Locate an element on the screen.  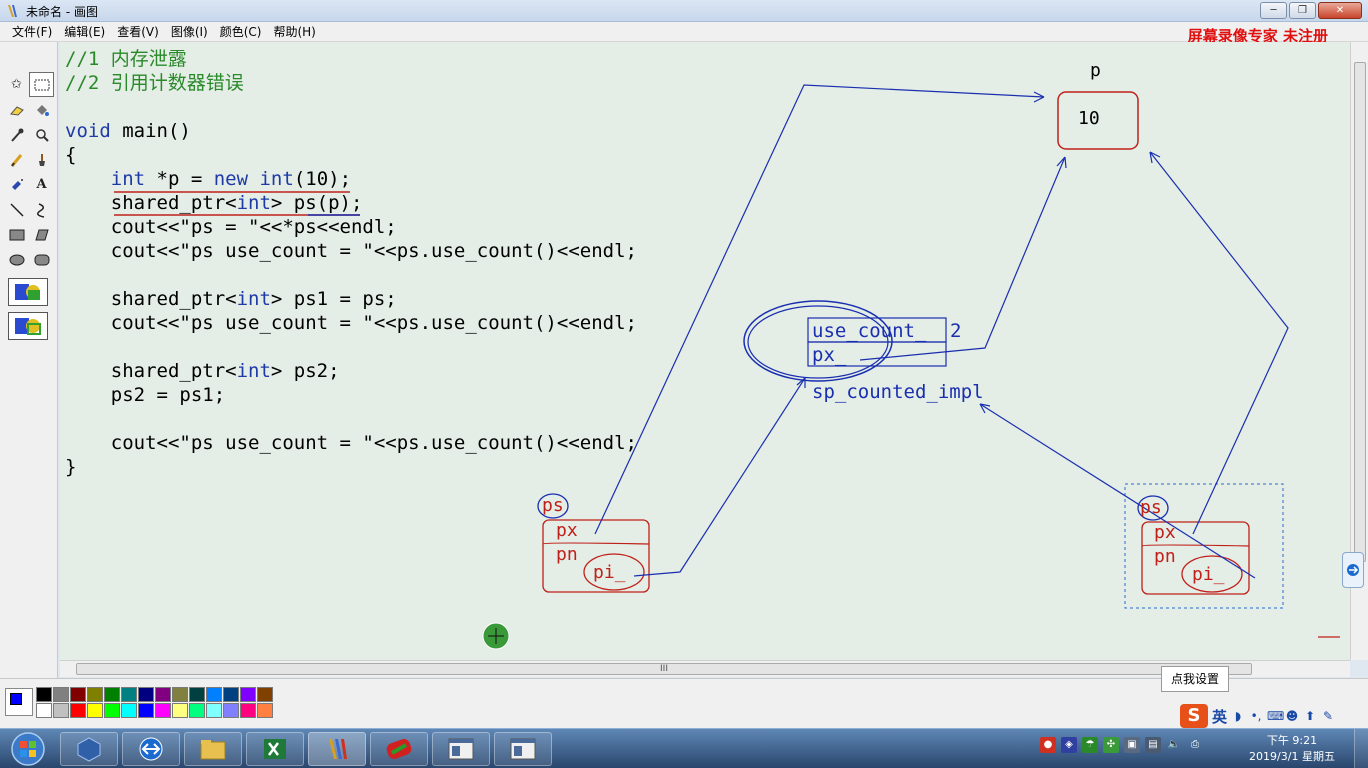
free-select-tool-icon: ✩ is located at coordinates (16, 84).